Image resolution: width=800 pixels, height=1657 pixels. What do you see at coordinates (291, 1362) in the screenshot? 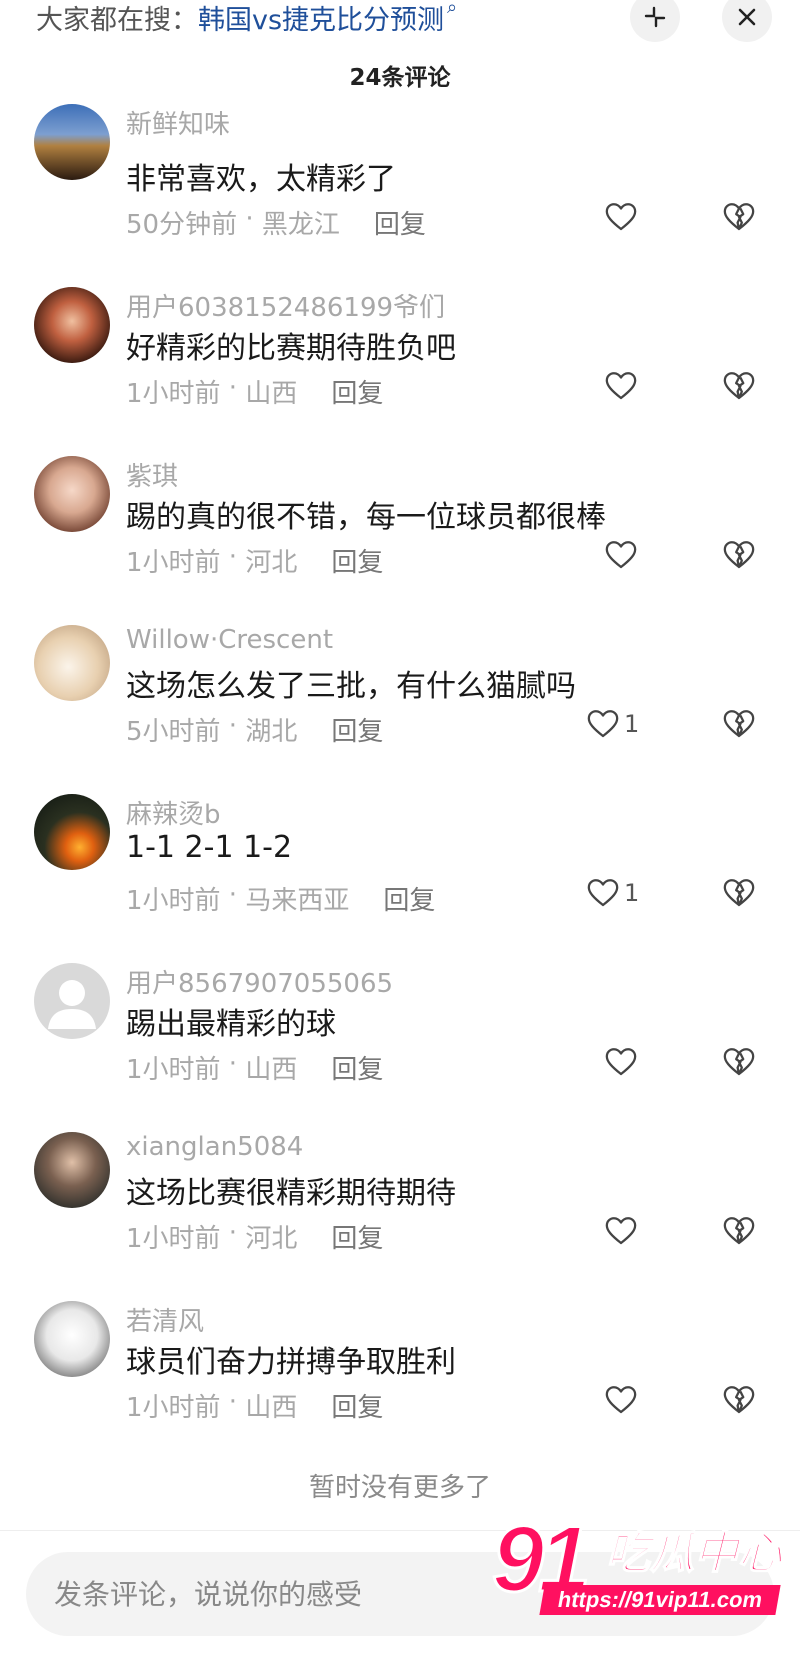
I see `comment-text: 球员们奋力拼搏争取胜利` at bounding box center [291, 1362].